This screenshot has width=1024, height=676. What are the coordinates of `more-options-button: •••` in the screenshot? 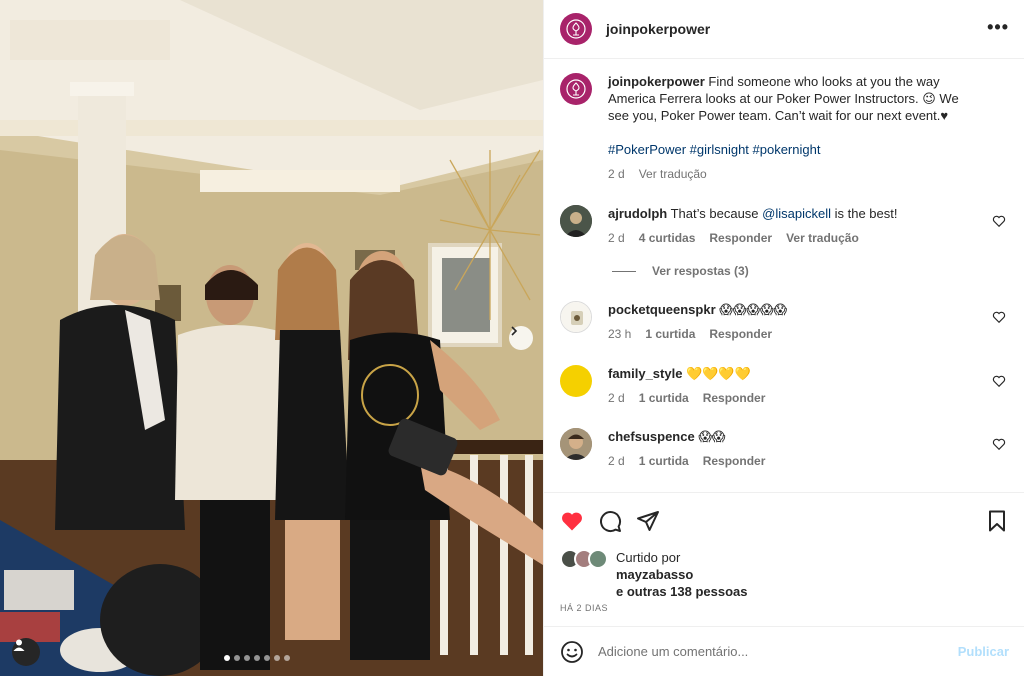 It's located at (998, 27).